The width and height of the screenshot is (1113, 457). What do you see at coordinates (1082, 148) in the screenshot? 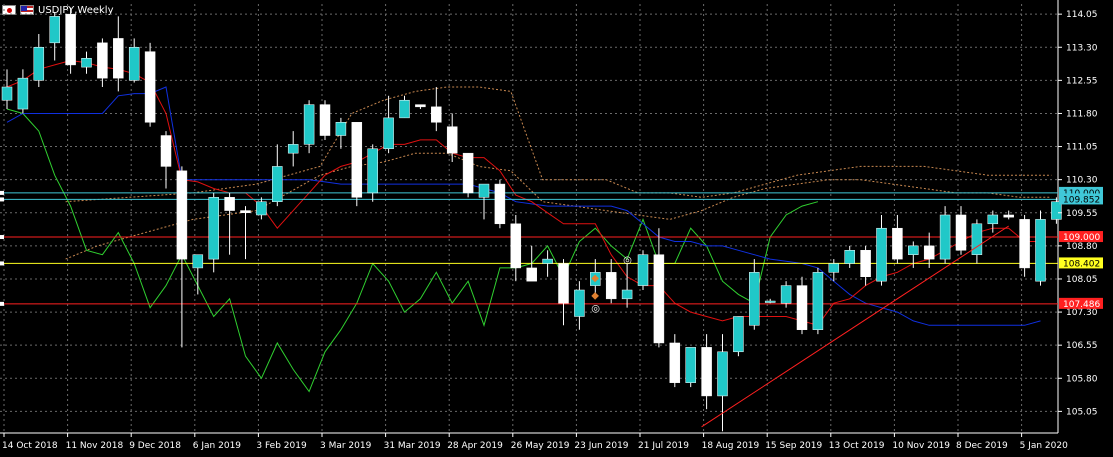
I see `price-tick-label: 111.05` at bounding box center [1082, 148].